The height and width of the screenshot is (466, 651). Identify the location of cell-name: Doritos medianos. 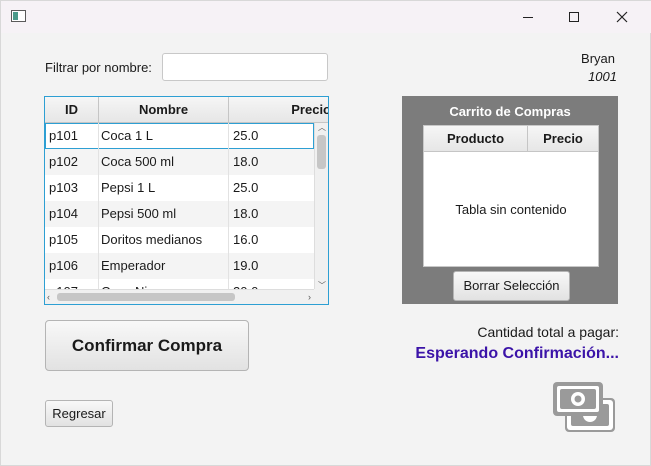
(164, 240).